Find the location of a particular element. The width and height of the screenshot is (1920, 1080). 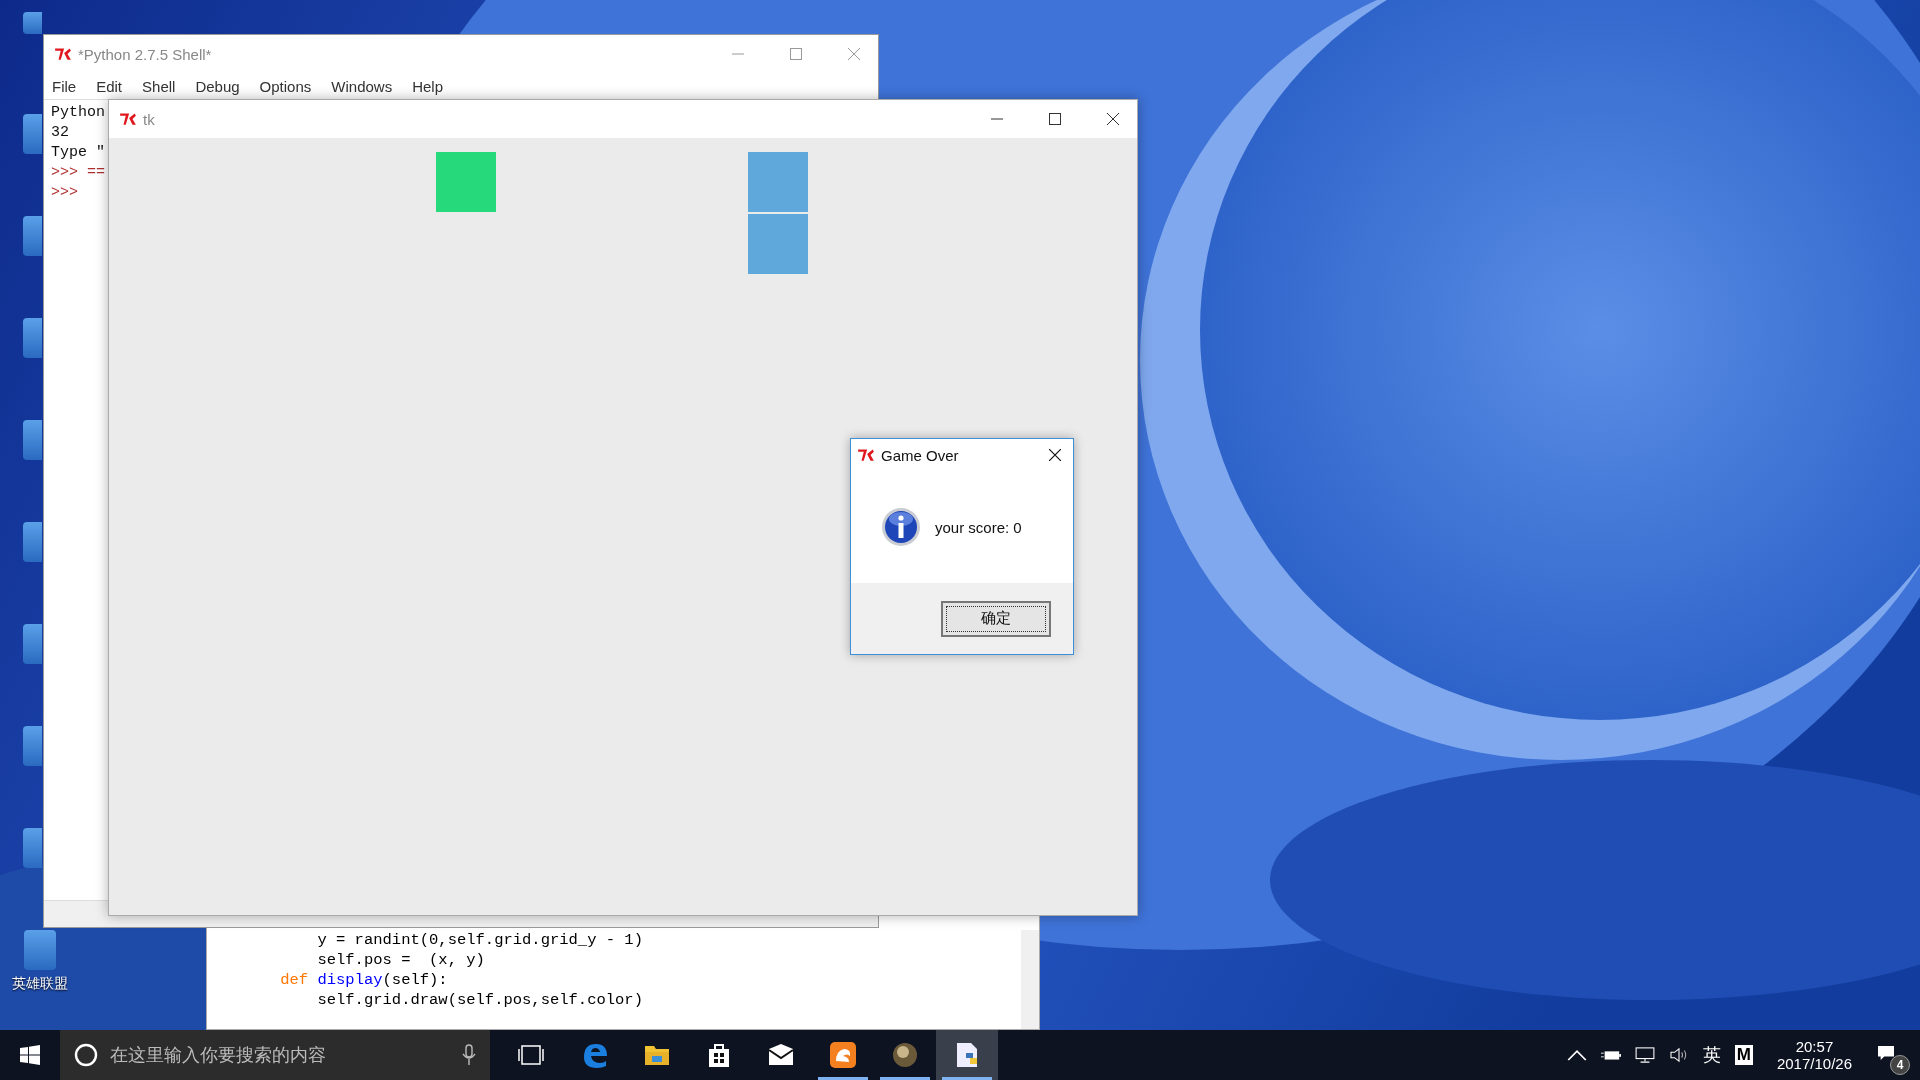

window-title: tk is located at coordinates (149, 119).